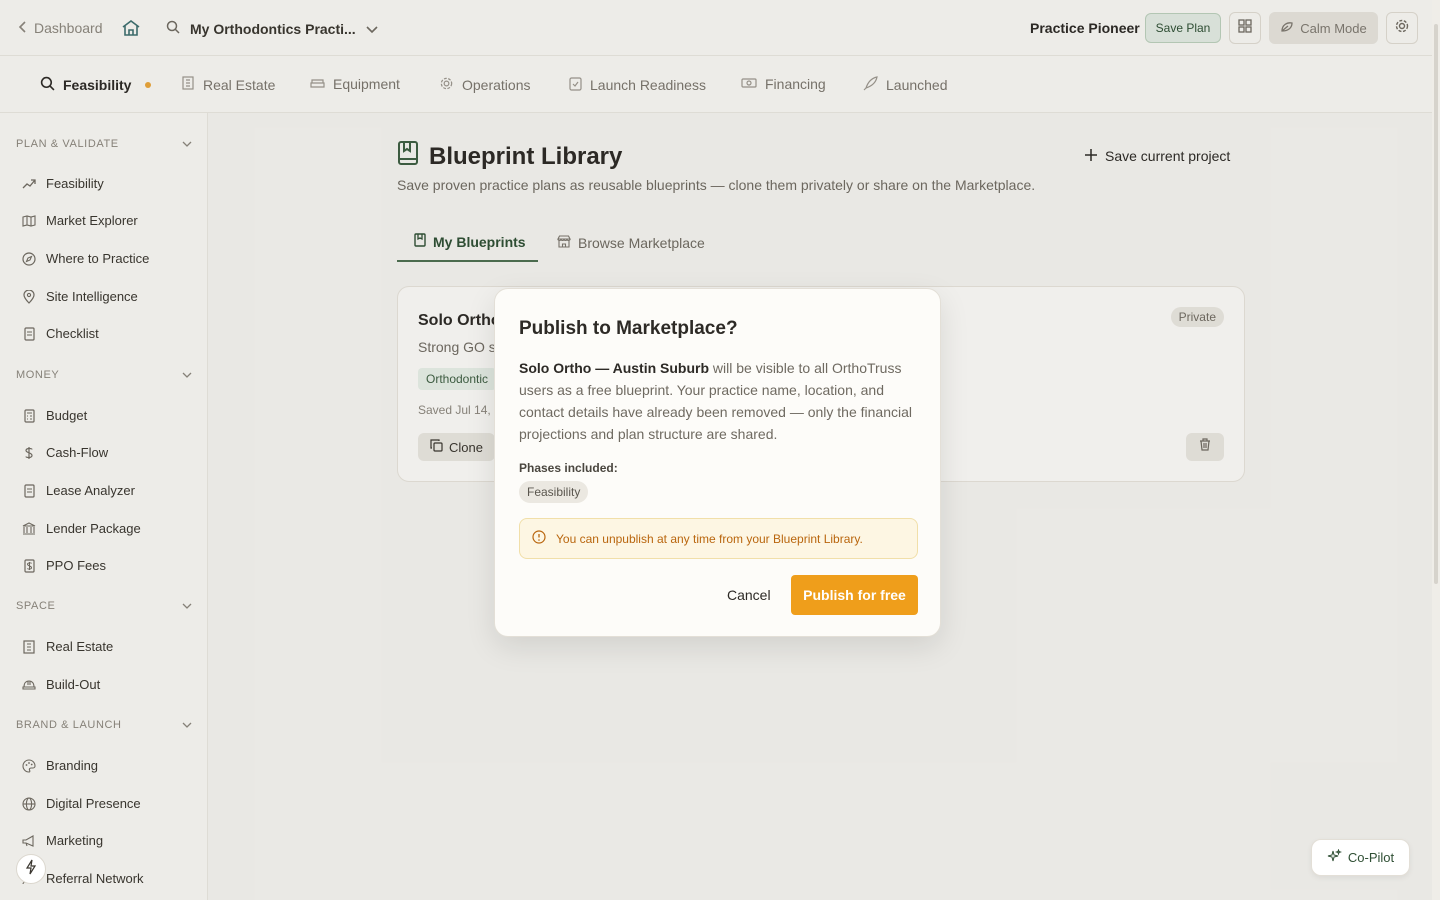 This screenshot has height=900, width=1440. Describe the element at coordinates (628, 328) in the screenshot. I see `dialog-title: Publish to Marketplace?` at that location.